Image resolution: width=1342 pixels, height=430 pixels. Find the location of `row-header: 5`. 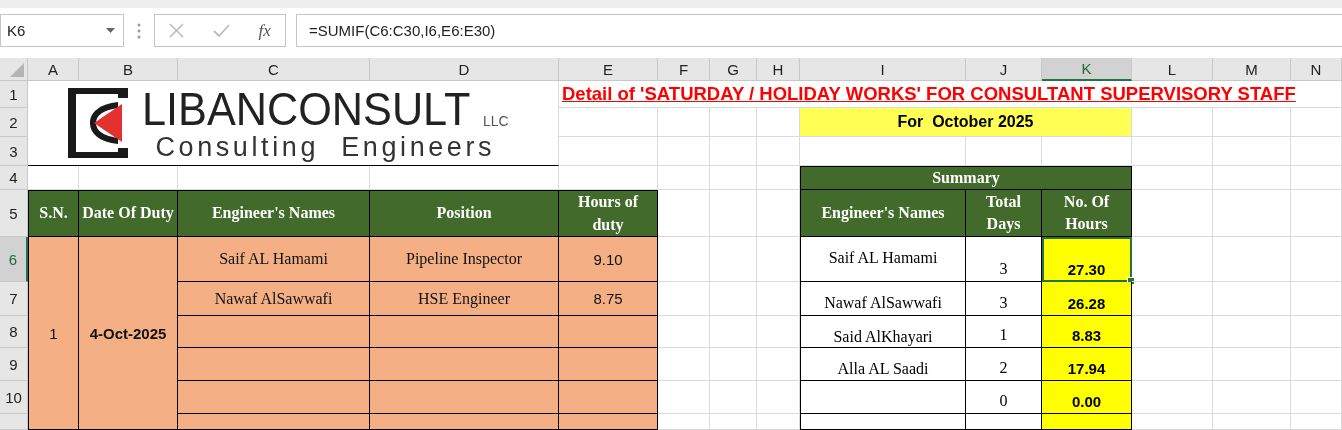

row-header: 5 is located at coordinates (14, 213).